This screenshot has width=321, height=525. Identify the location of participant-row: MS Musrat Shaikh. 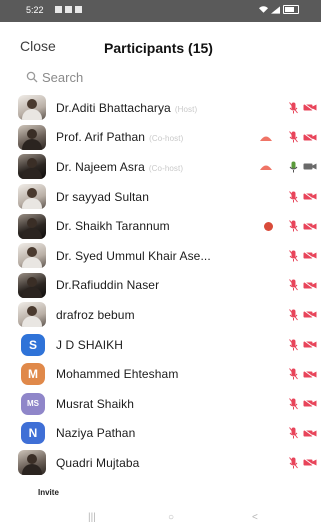
(160, 404).